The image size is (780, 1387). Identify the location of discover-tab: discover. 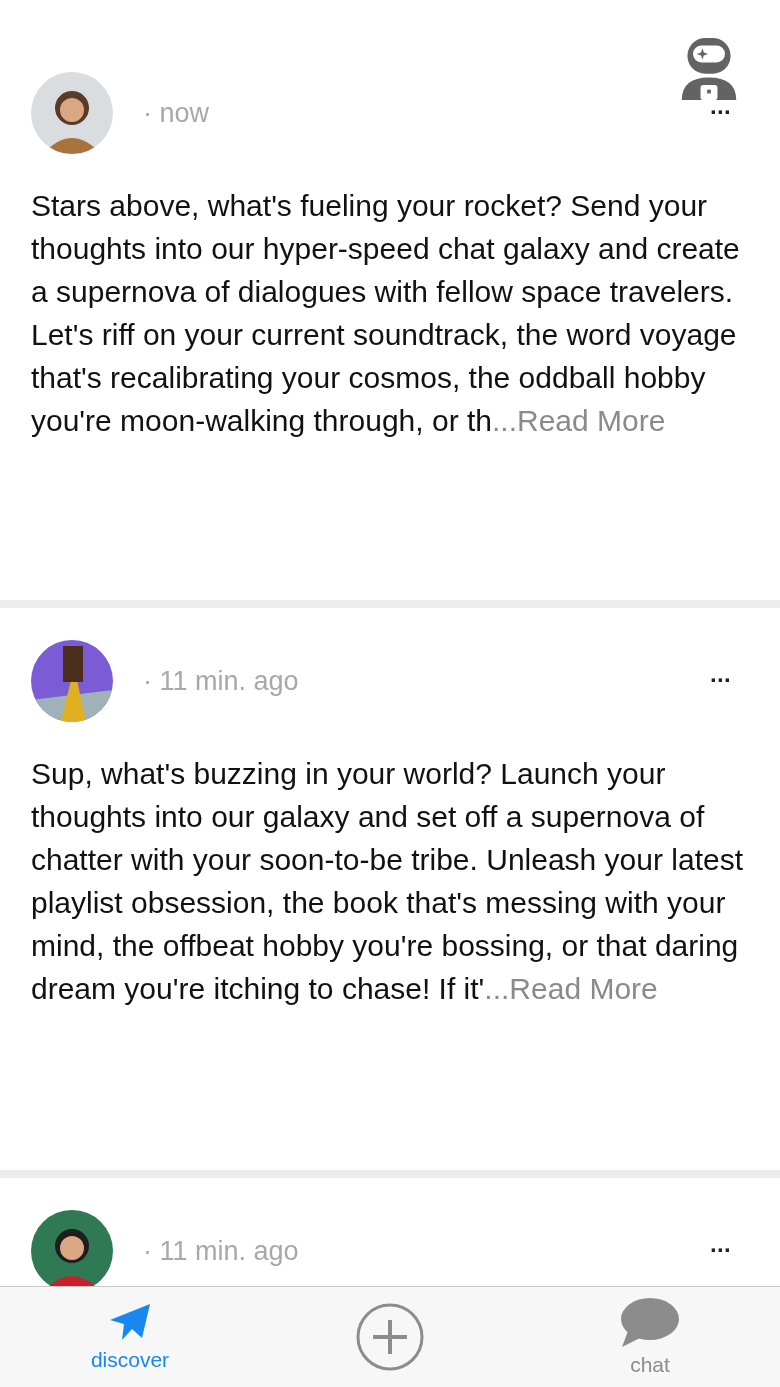
(130, 1337).